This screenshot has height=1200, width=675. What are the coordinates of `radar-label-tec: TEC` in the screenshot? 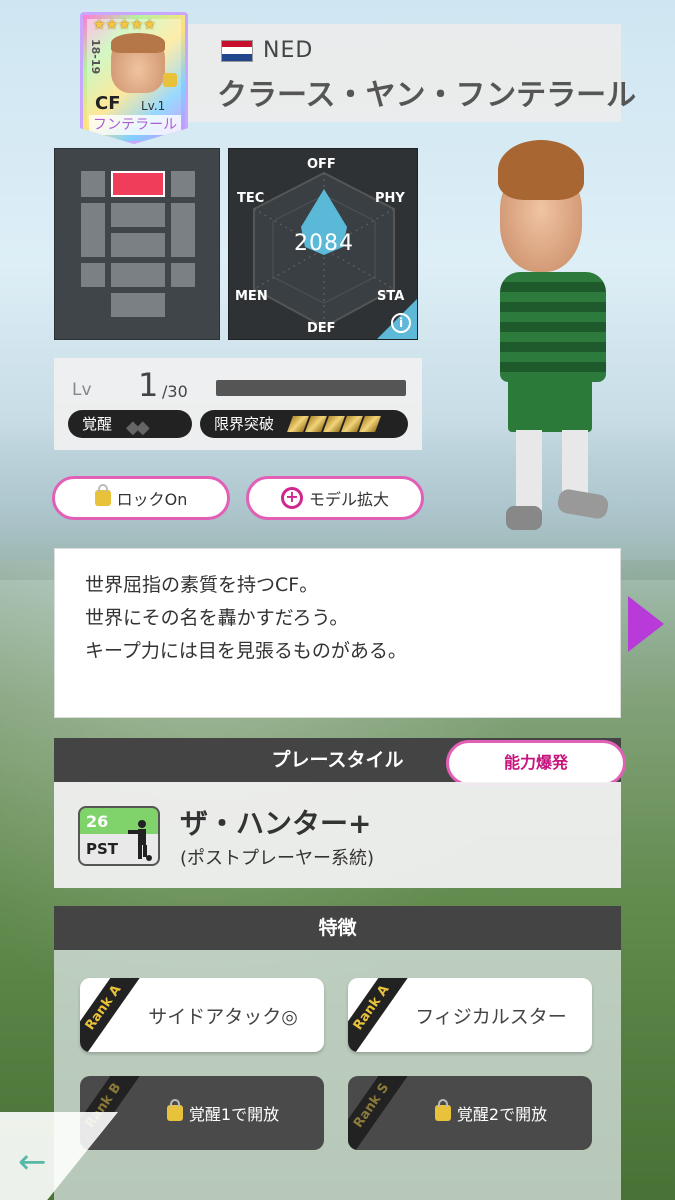 It's located at (251, 198).